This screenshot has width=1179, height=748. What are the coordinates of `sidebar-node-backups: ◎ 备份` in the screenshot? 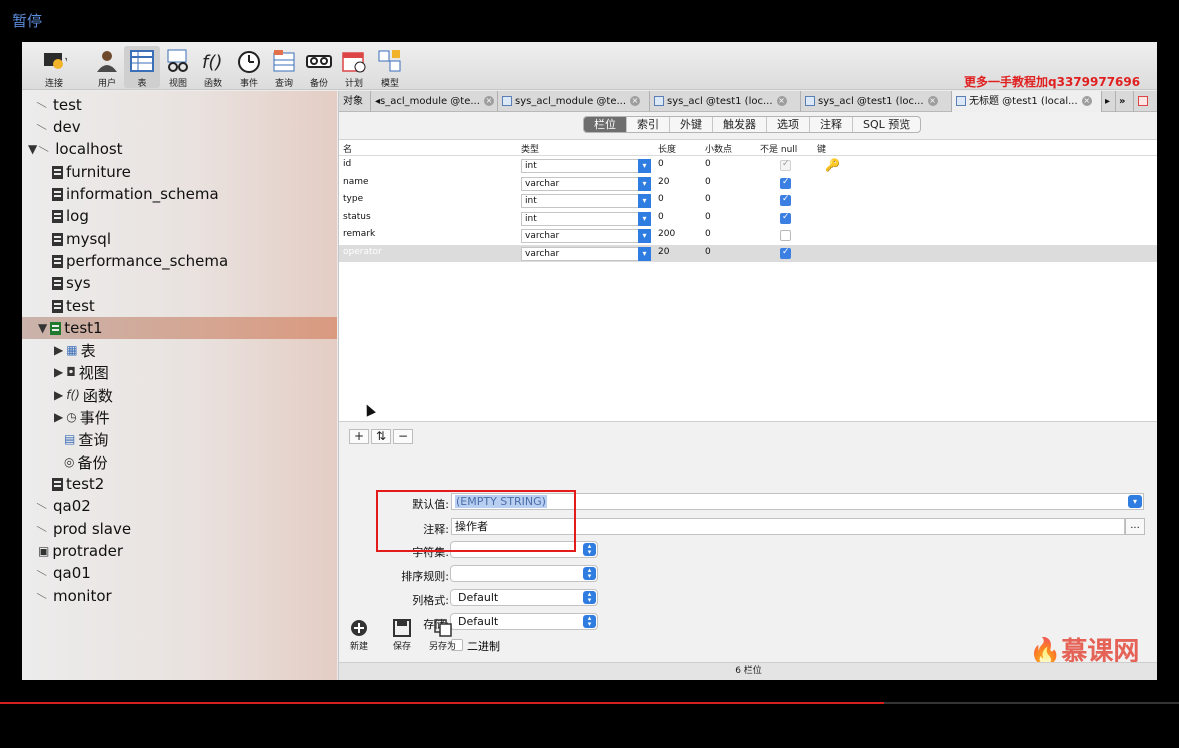 It's located at (86, 462).